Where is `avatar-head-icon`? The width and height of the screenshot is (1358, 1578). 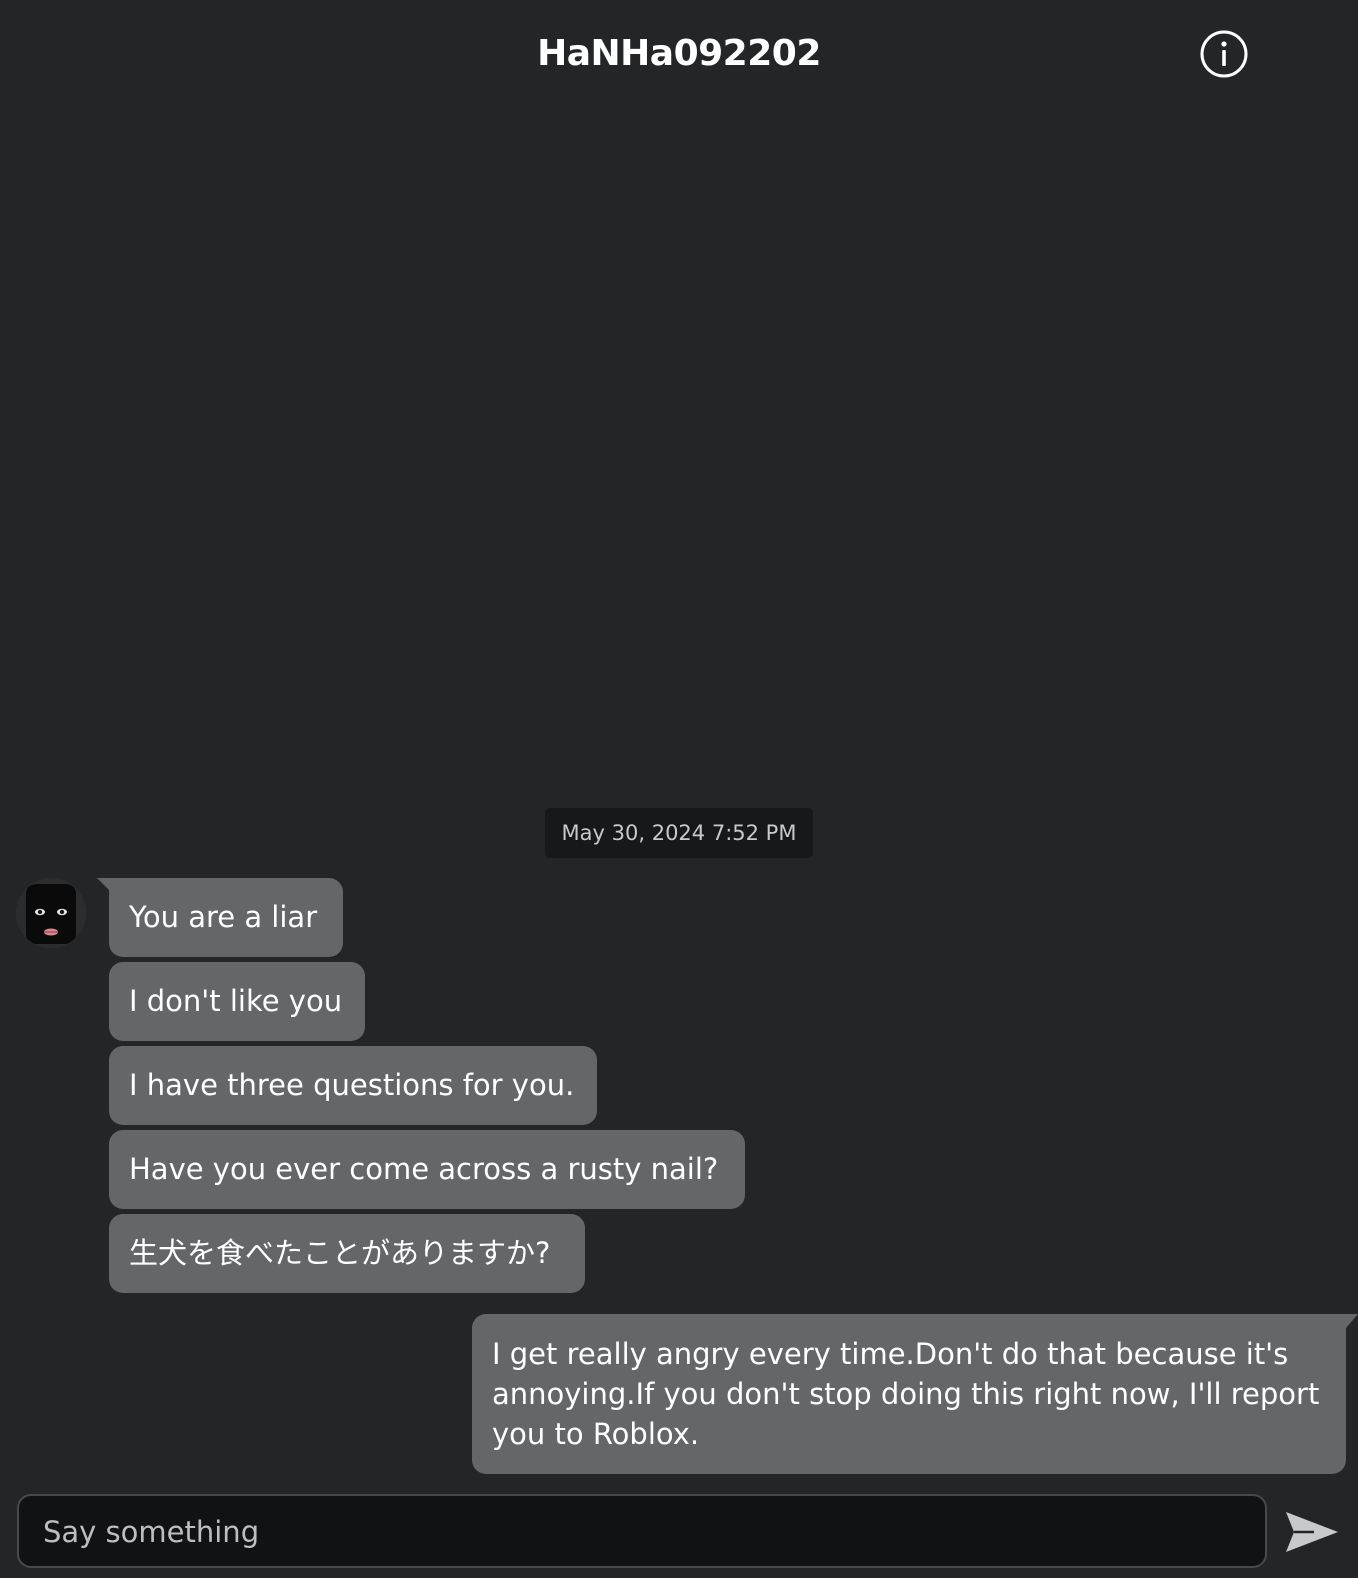 avatar-head-icon is located at coordinates (51, 913).